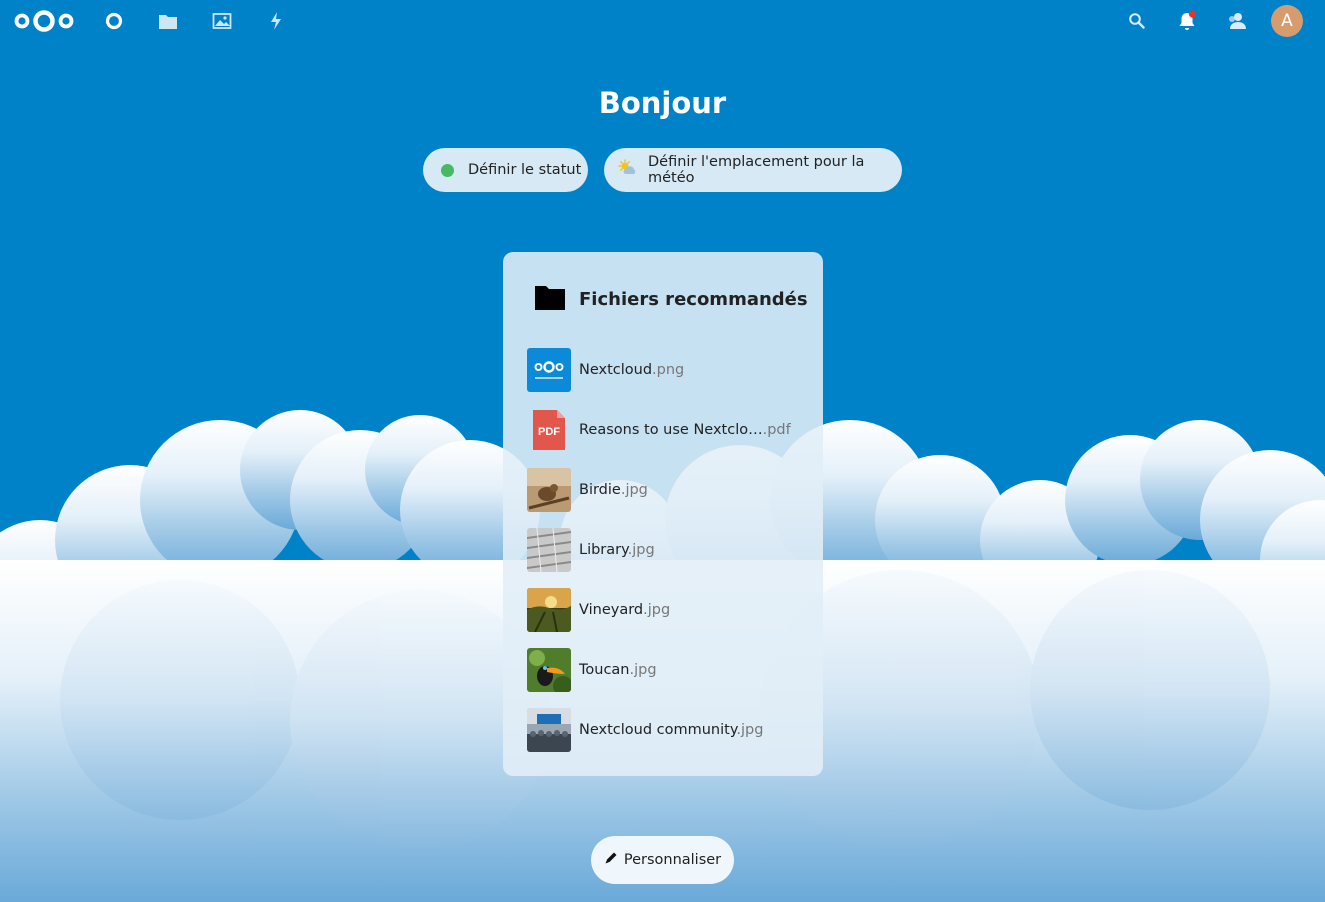 The image size is (1325, 902). I want to click on photos-icon, so click(222, 21).